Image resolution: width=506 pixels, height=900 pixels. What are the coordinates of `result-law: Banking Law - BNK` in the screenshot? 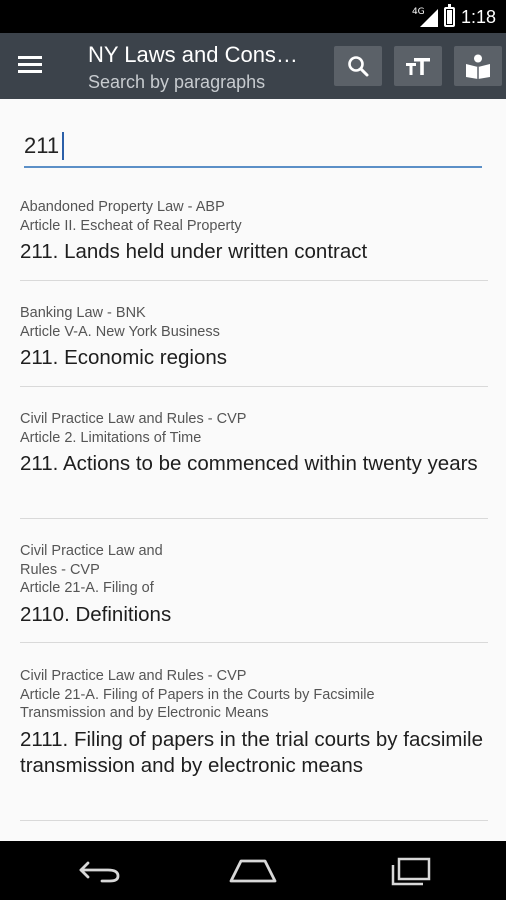 It's located at (83, 313).